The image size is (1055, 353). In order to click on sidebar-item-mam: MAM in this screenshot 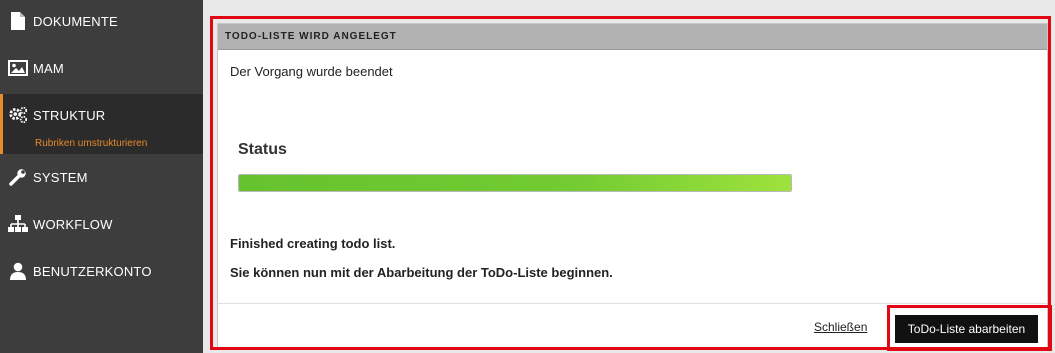, I will do `click(101, 68)`.